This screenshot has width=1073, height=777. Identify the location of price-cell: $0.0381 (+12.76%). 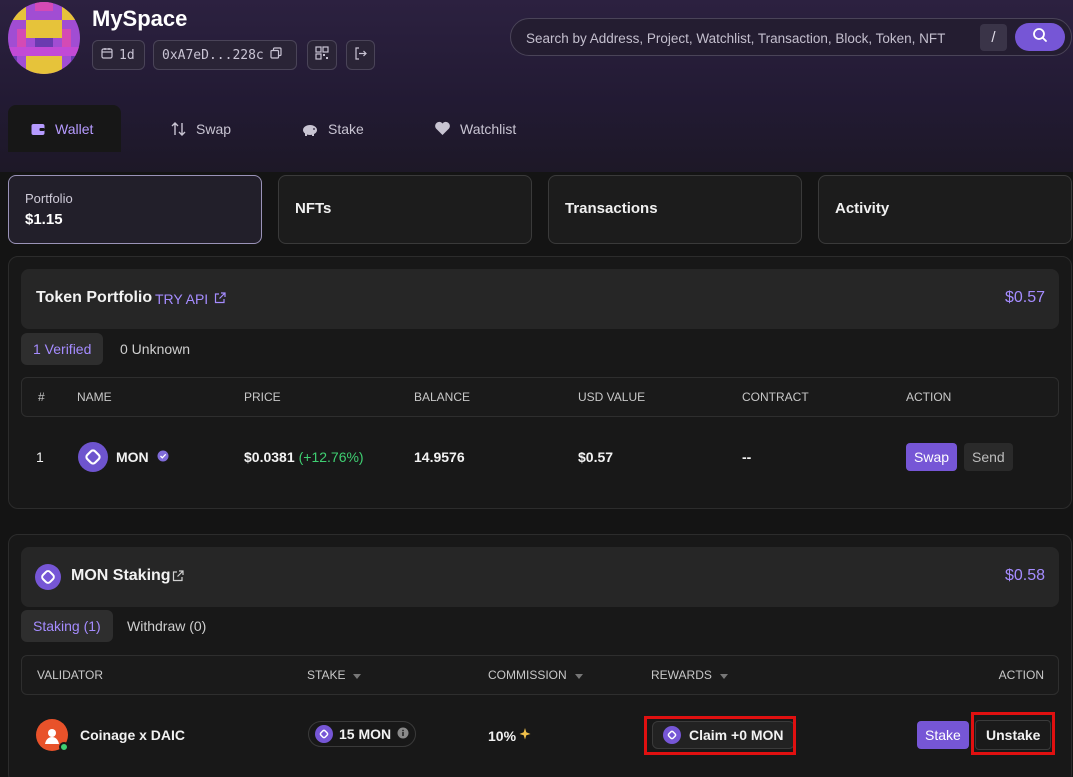
(304, 457).